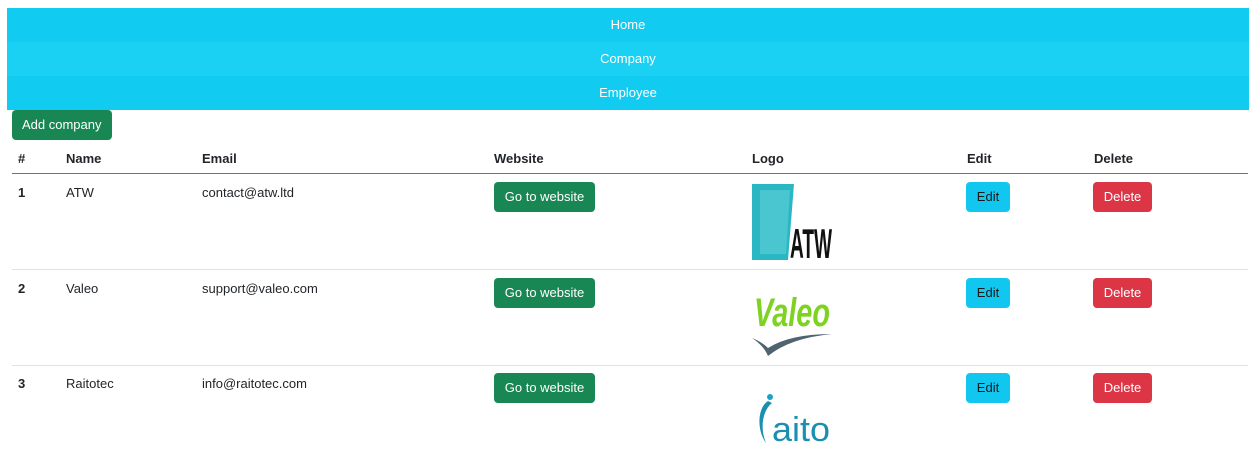 The image size is (1250, 460). Describe the element at coordinates (22, 158) in the screenshot. I see `header-number: #` at that location.